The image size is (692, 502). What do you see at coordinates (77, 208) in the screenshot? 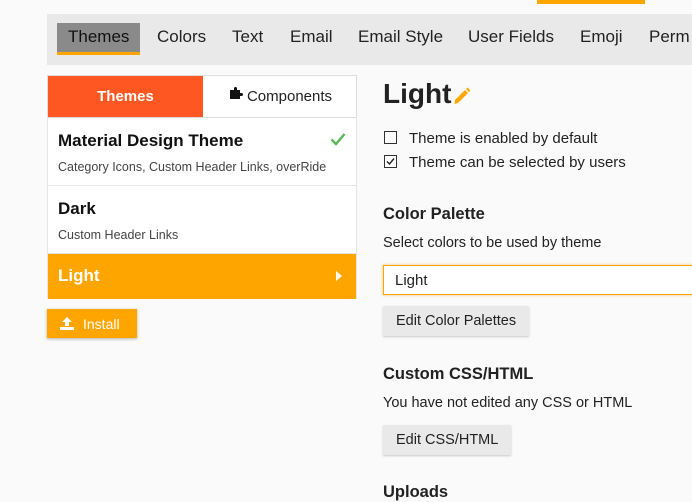
I see `theme-name: Dark` at bounding box center [77, 208].